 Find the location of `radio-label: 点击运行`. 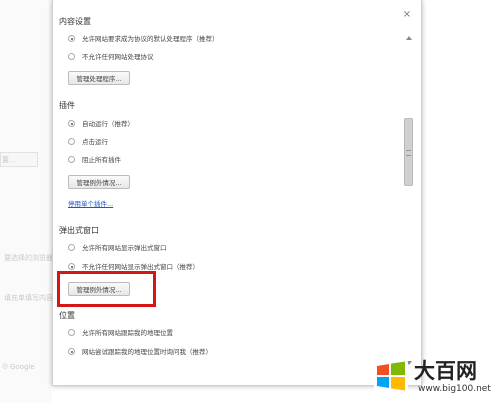

radio-label: 点击运行 is located at coordinates (95, 142).